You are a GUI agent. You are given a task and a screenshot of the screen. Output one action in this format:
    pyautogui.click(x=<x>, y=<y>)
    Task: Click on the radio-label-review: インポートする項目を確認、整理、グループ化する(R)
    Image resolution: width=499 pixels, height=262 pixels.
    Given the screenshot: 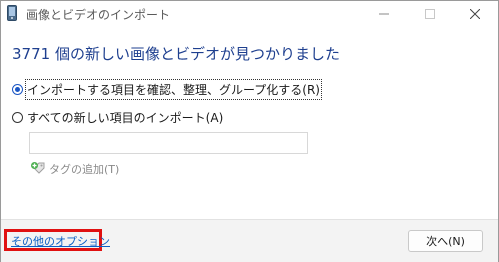 What is the action you would take?
    pyautogui.click(x=173, y=89)
    